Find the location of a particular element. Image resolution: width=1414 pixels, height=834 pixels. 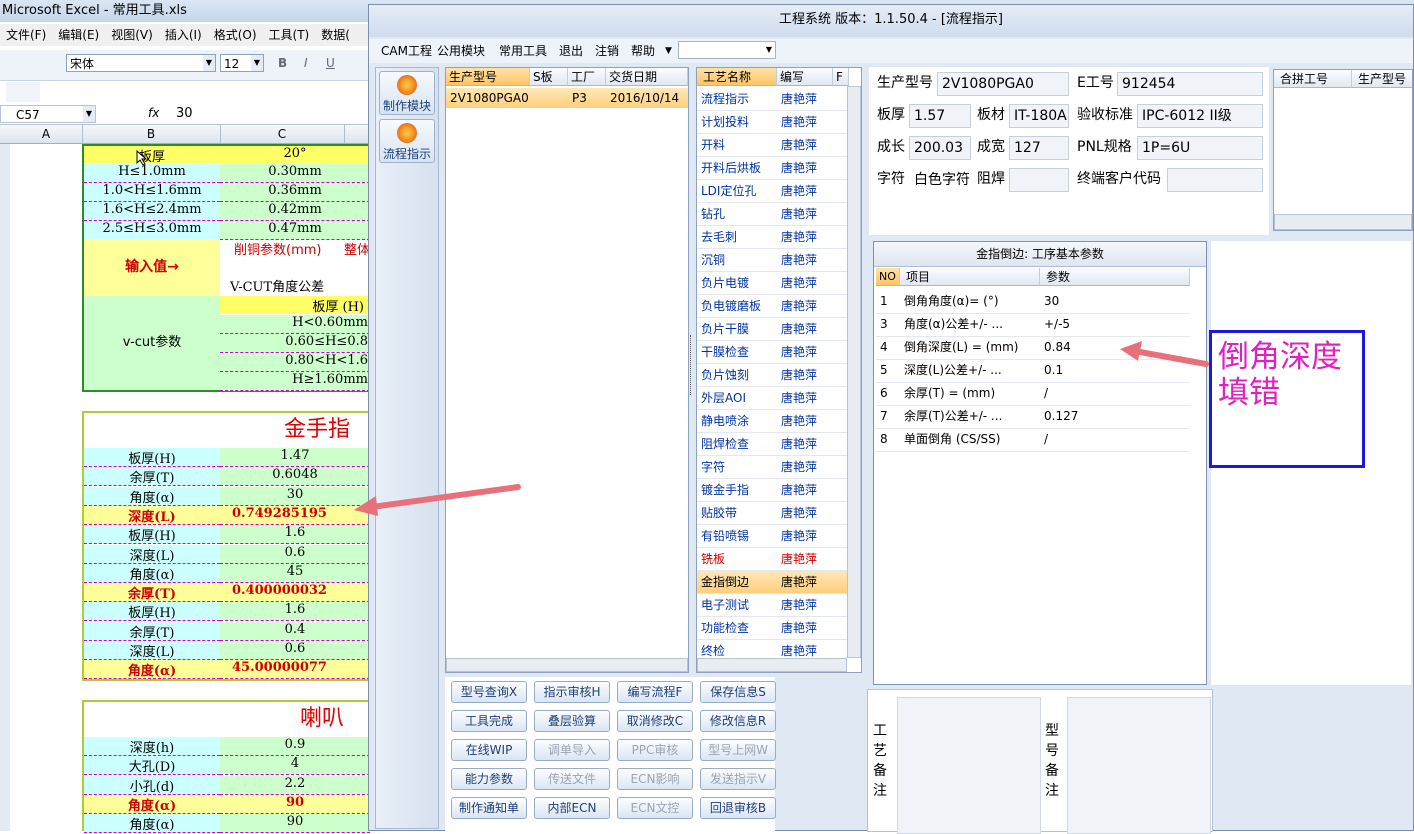

callout-line-2: 填错 is located at coordinates (1249, 393).